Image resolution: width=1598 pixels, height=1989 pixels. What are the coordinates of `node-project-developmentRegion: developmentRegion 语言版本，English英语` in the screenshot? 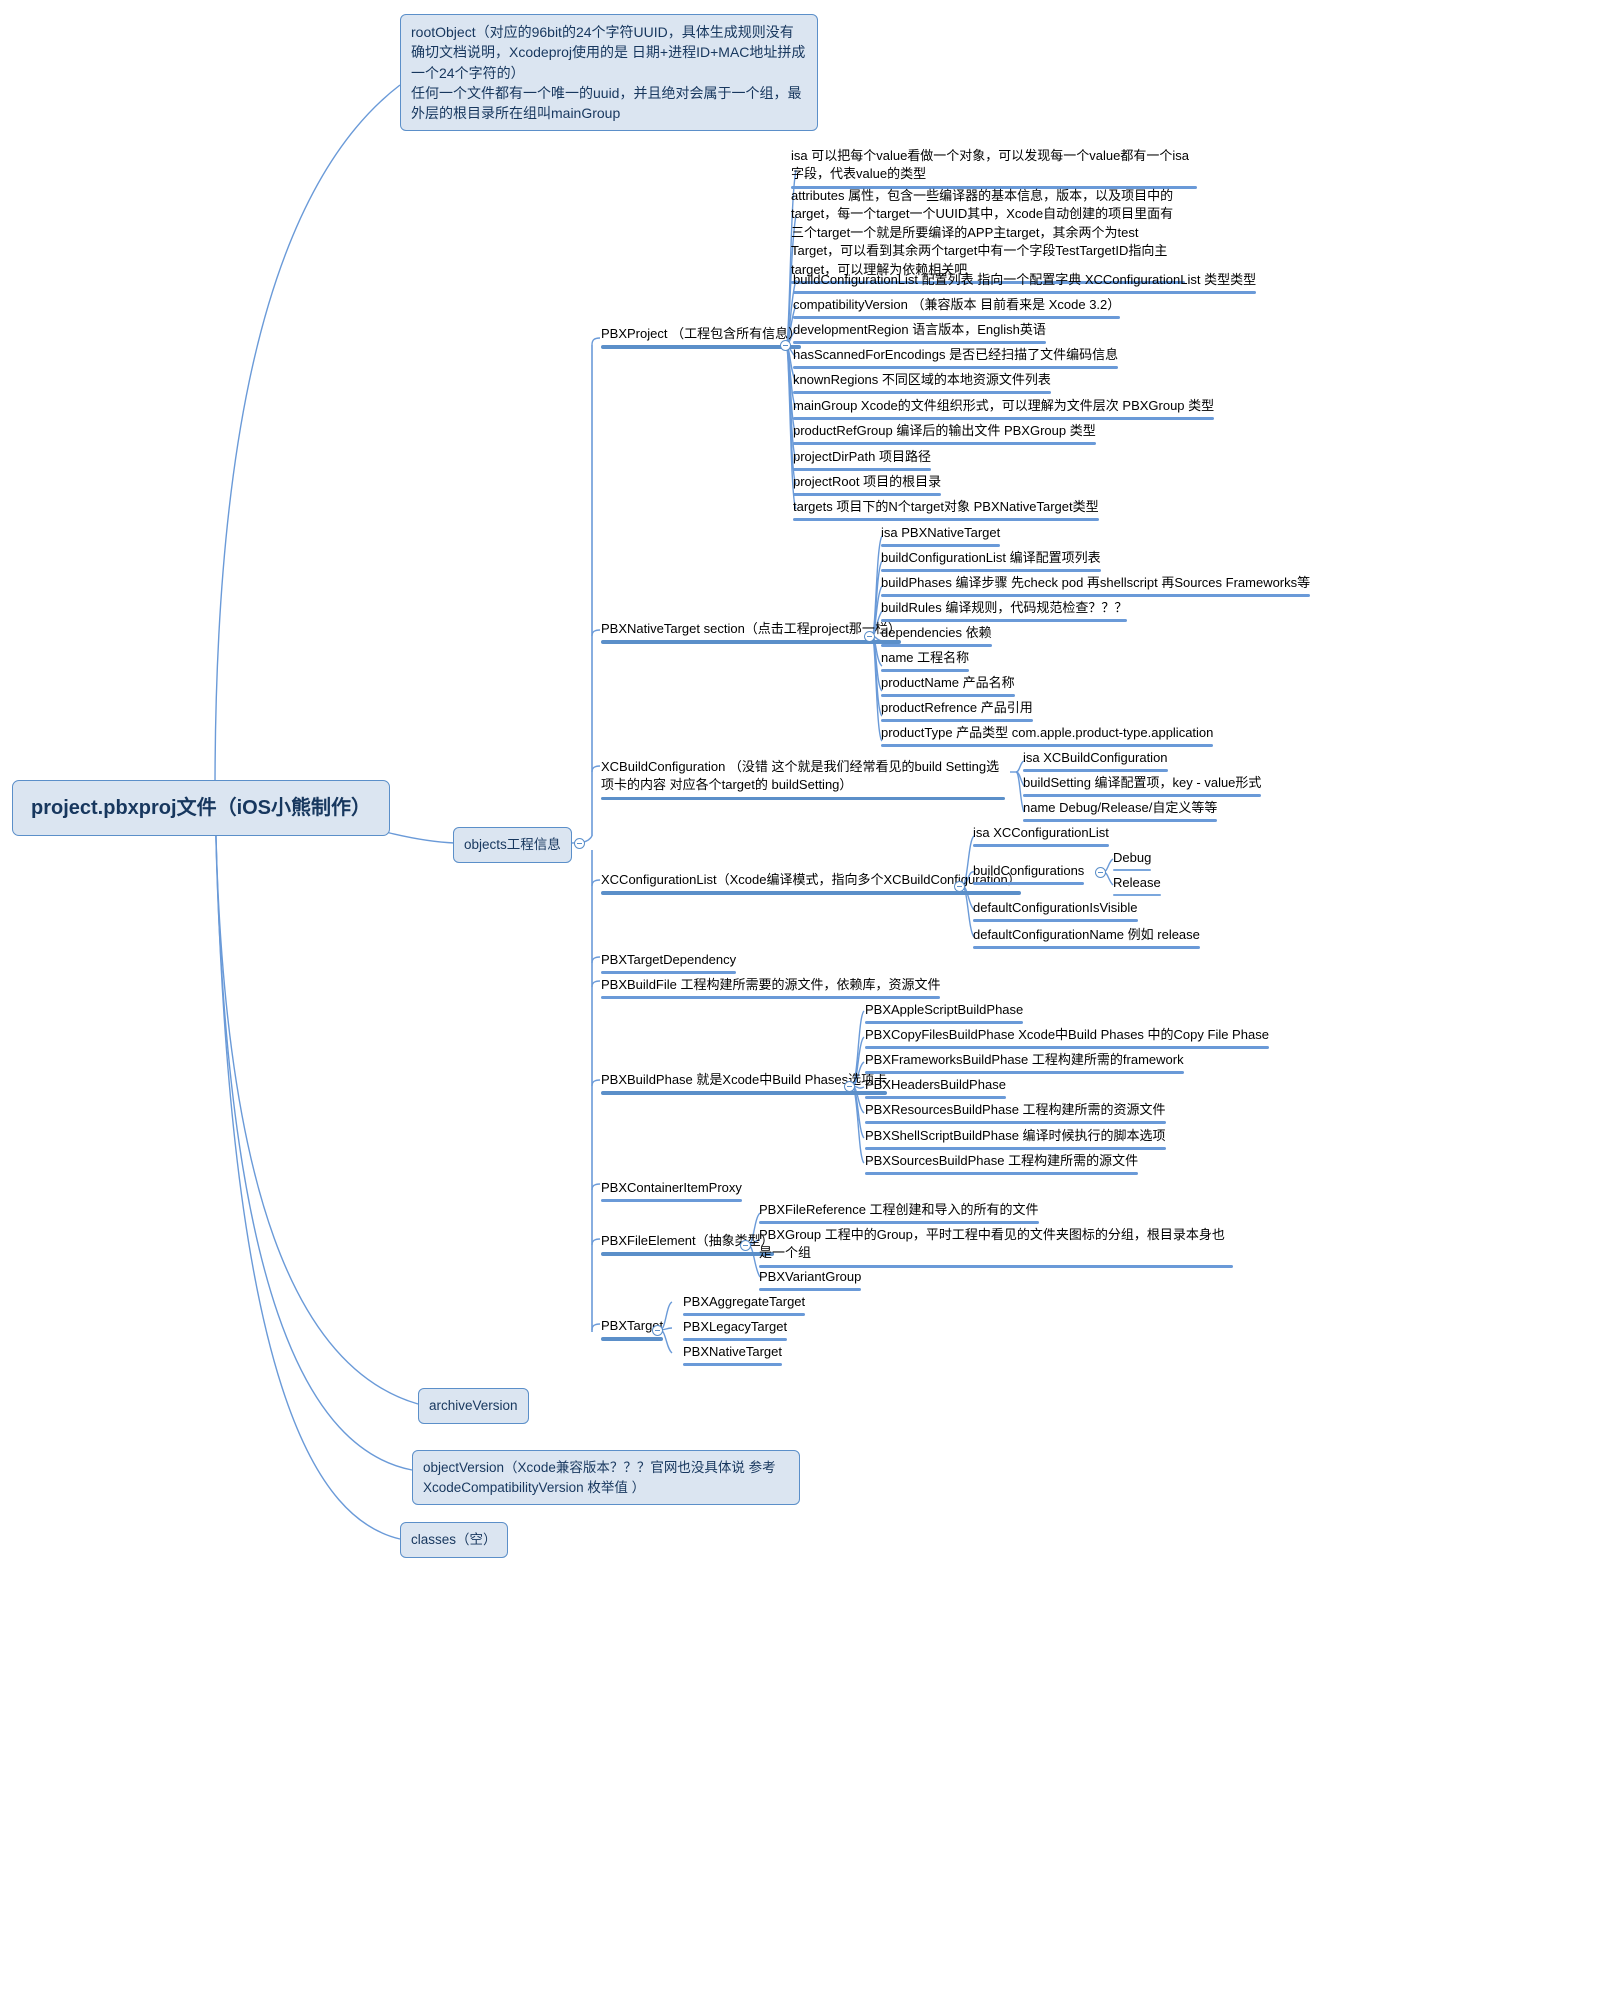 It's located at (919, 333).